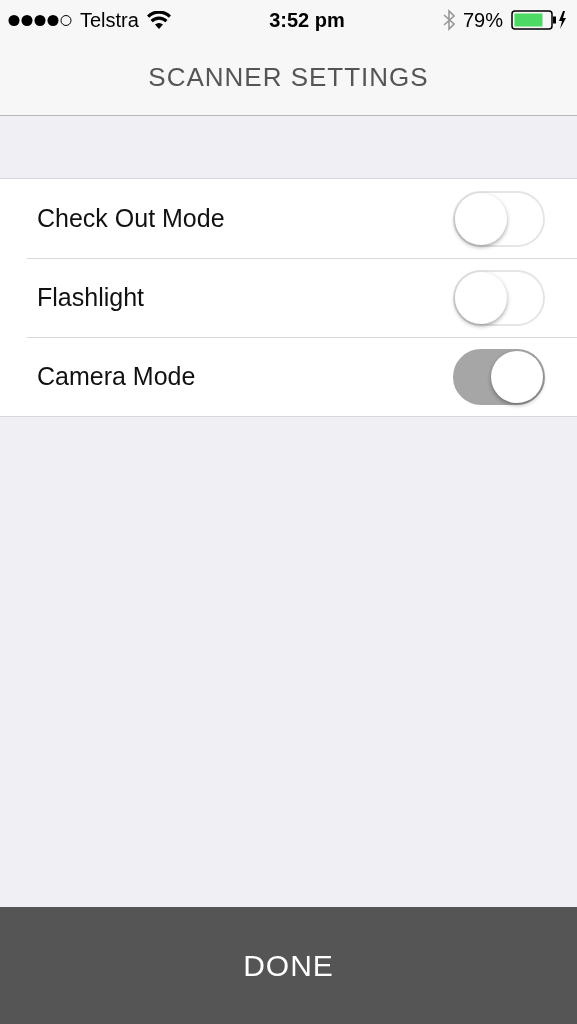  I want to click on done-button: DONE, so click(288, 965).